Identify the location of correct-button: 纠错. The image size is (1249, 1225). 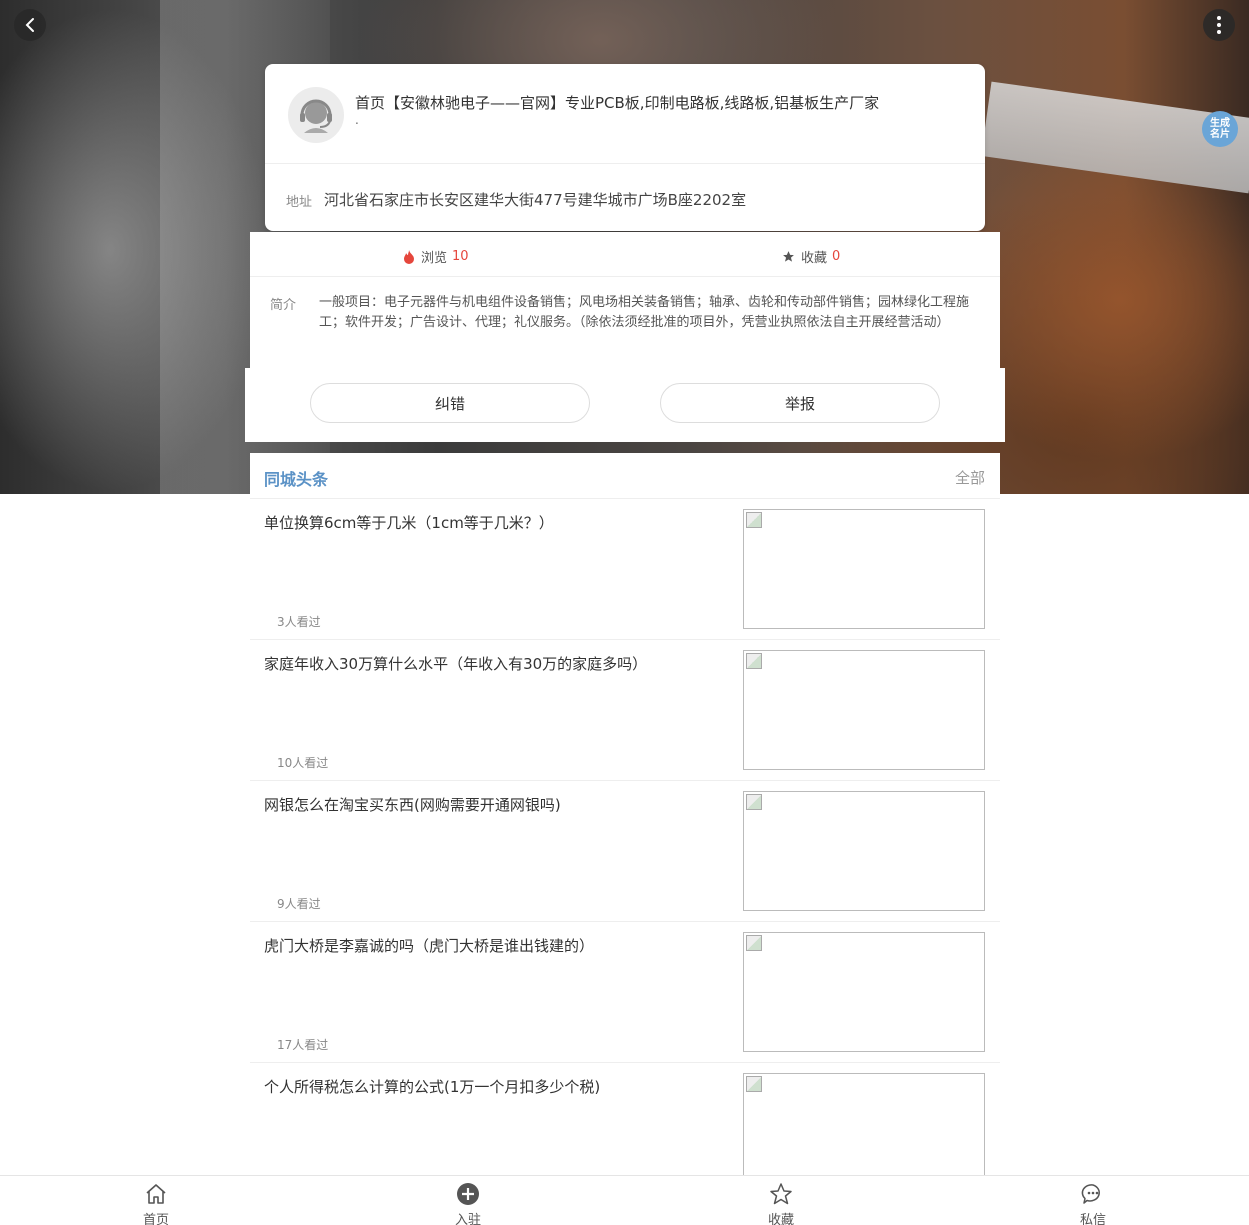
(450, 403).